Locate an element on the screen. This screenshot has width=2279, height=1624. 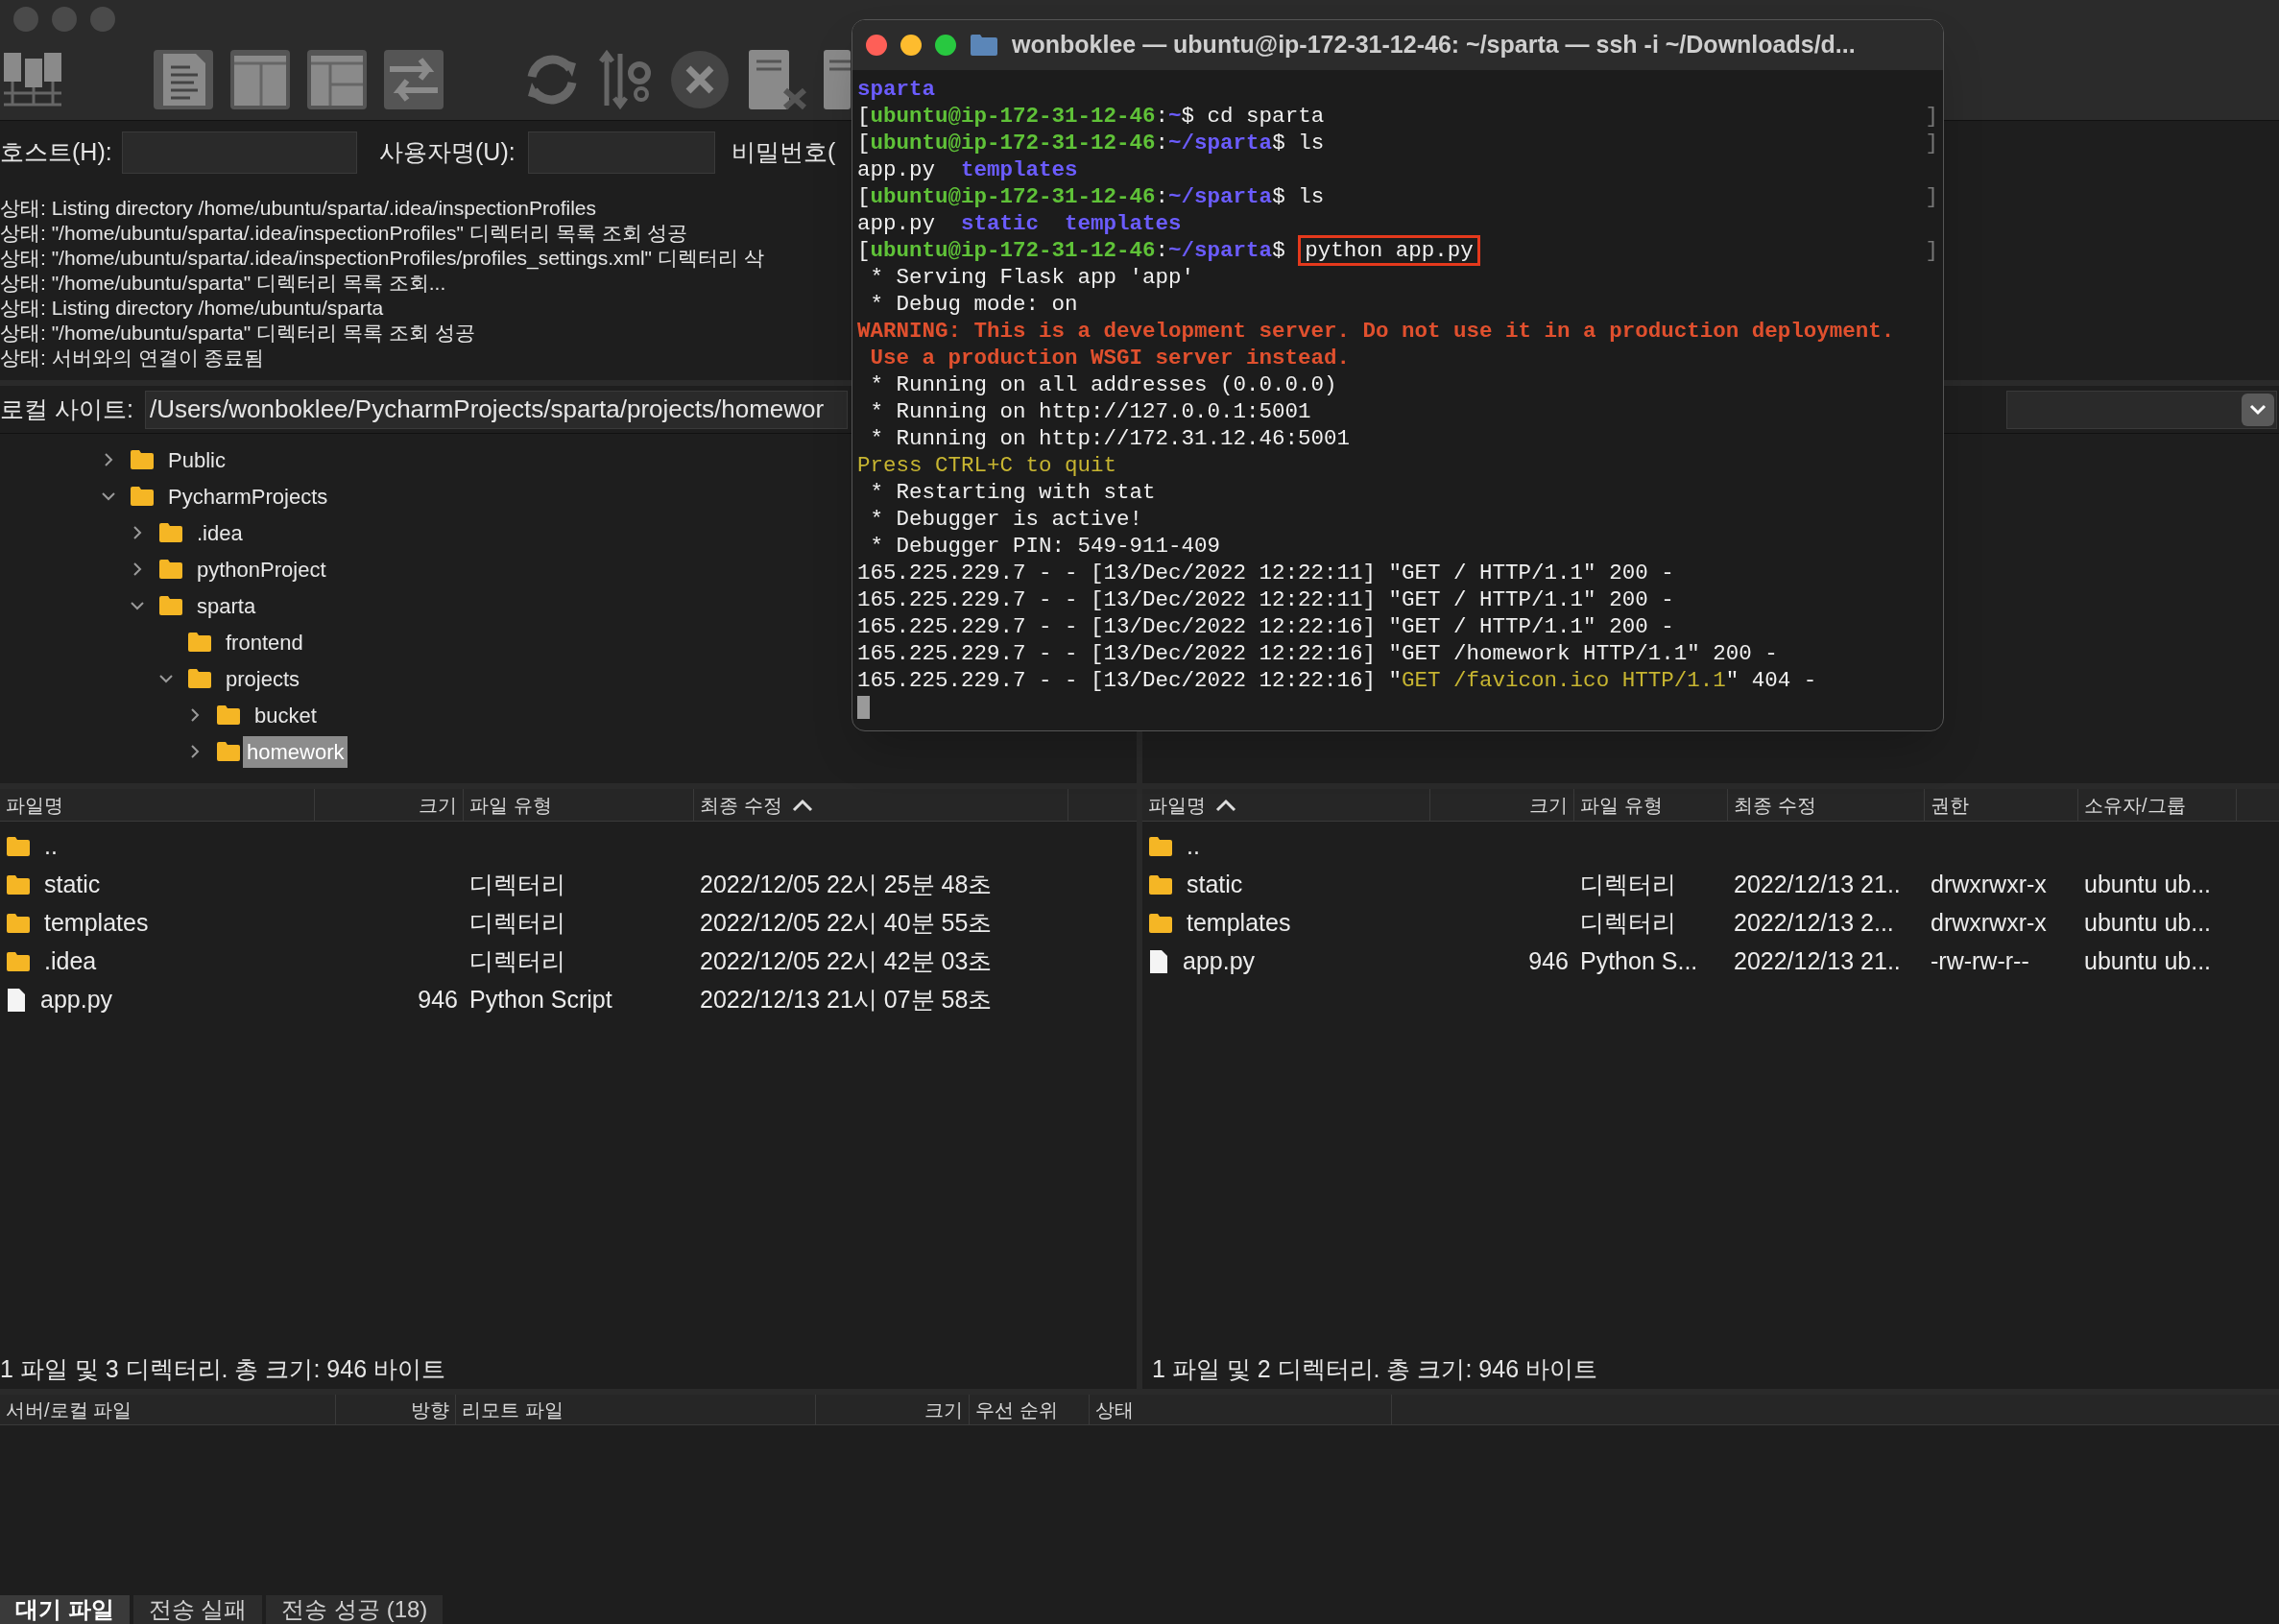
file-row: templates 디렉터리 2022/12/05 22시 40분 55초 is located at coordinates (569, 924).